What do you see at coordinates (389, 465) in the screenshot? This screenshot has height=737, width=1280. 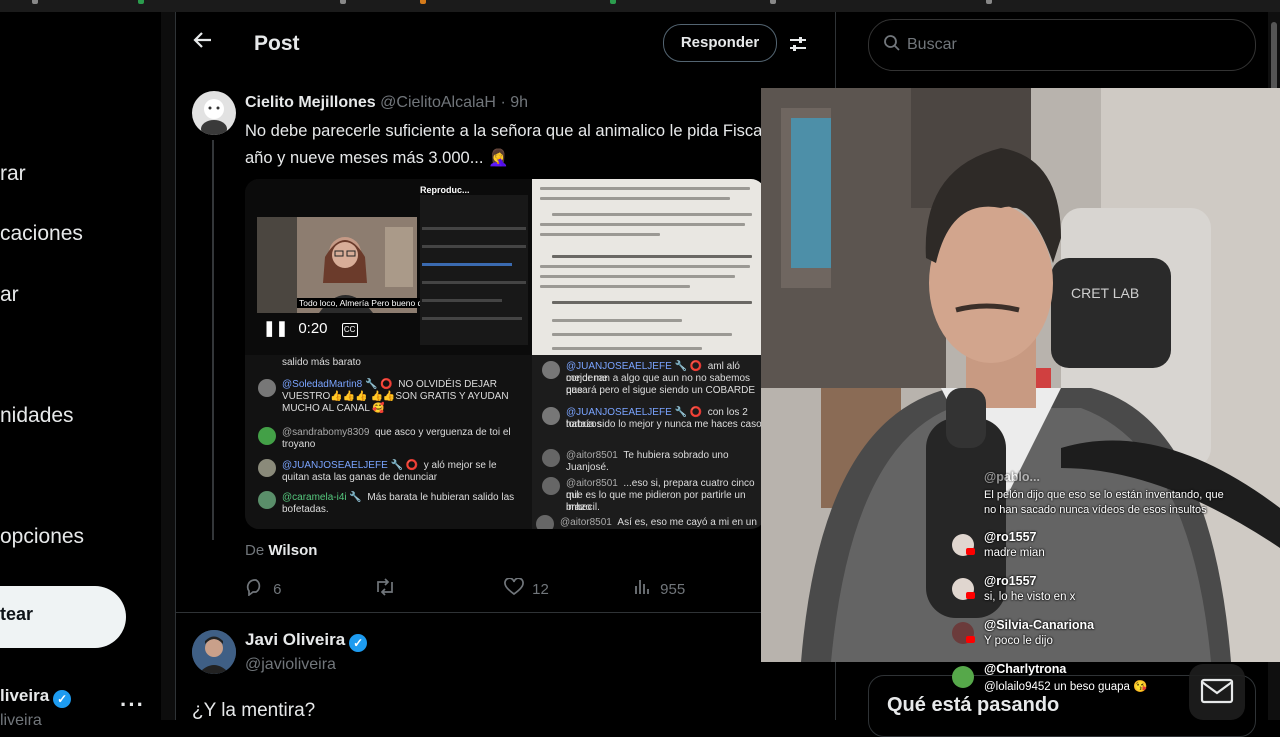 I see `chat-line: @JUANJOSEAELJEFE 🔧 ⭕ y aló mejor se le` at bounding box center [389, 465].